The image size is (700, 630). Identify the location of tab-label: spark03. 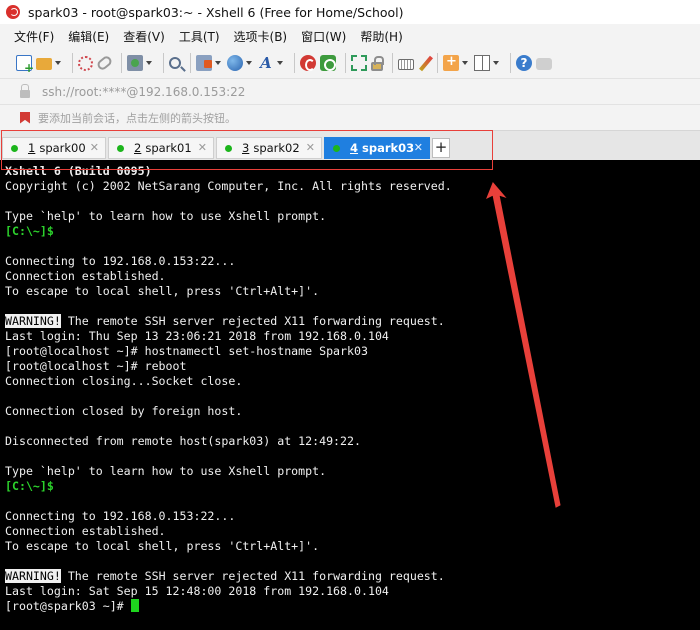
(388, 148).